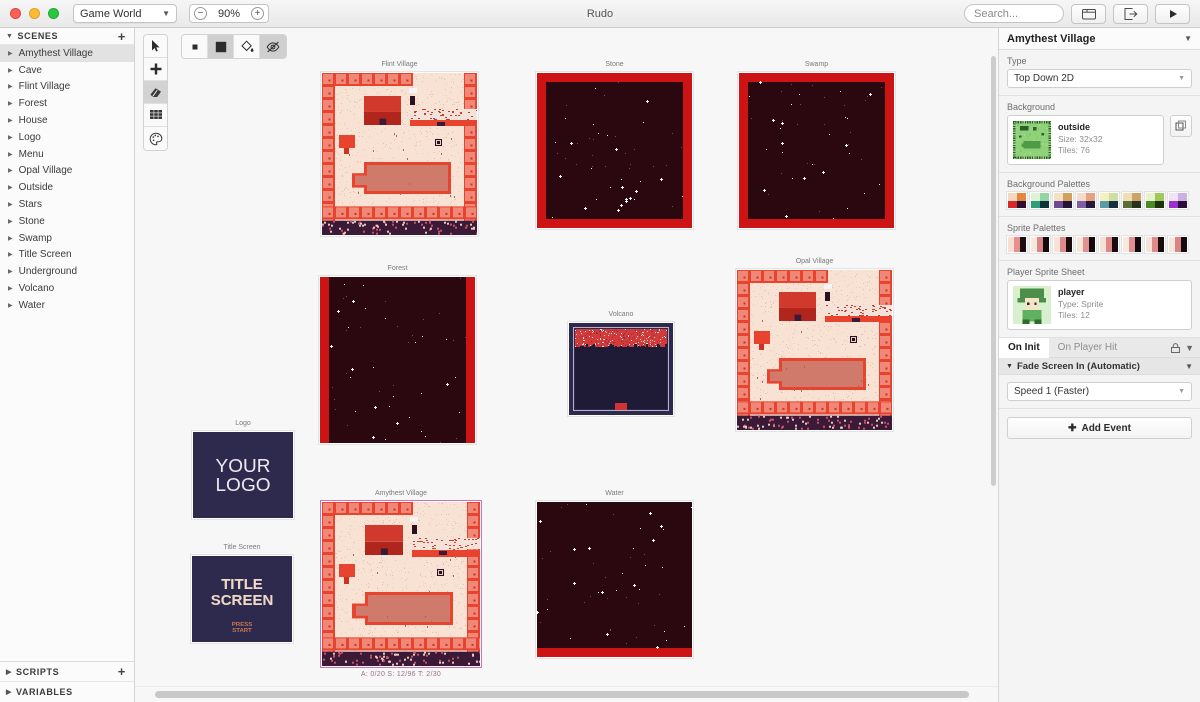 This screenshot has height=702, width=1200. What do you see at coordinates (221, 46) in the screenshot?
I see `brush-large` at bounding box center [221, 46].